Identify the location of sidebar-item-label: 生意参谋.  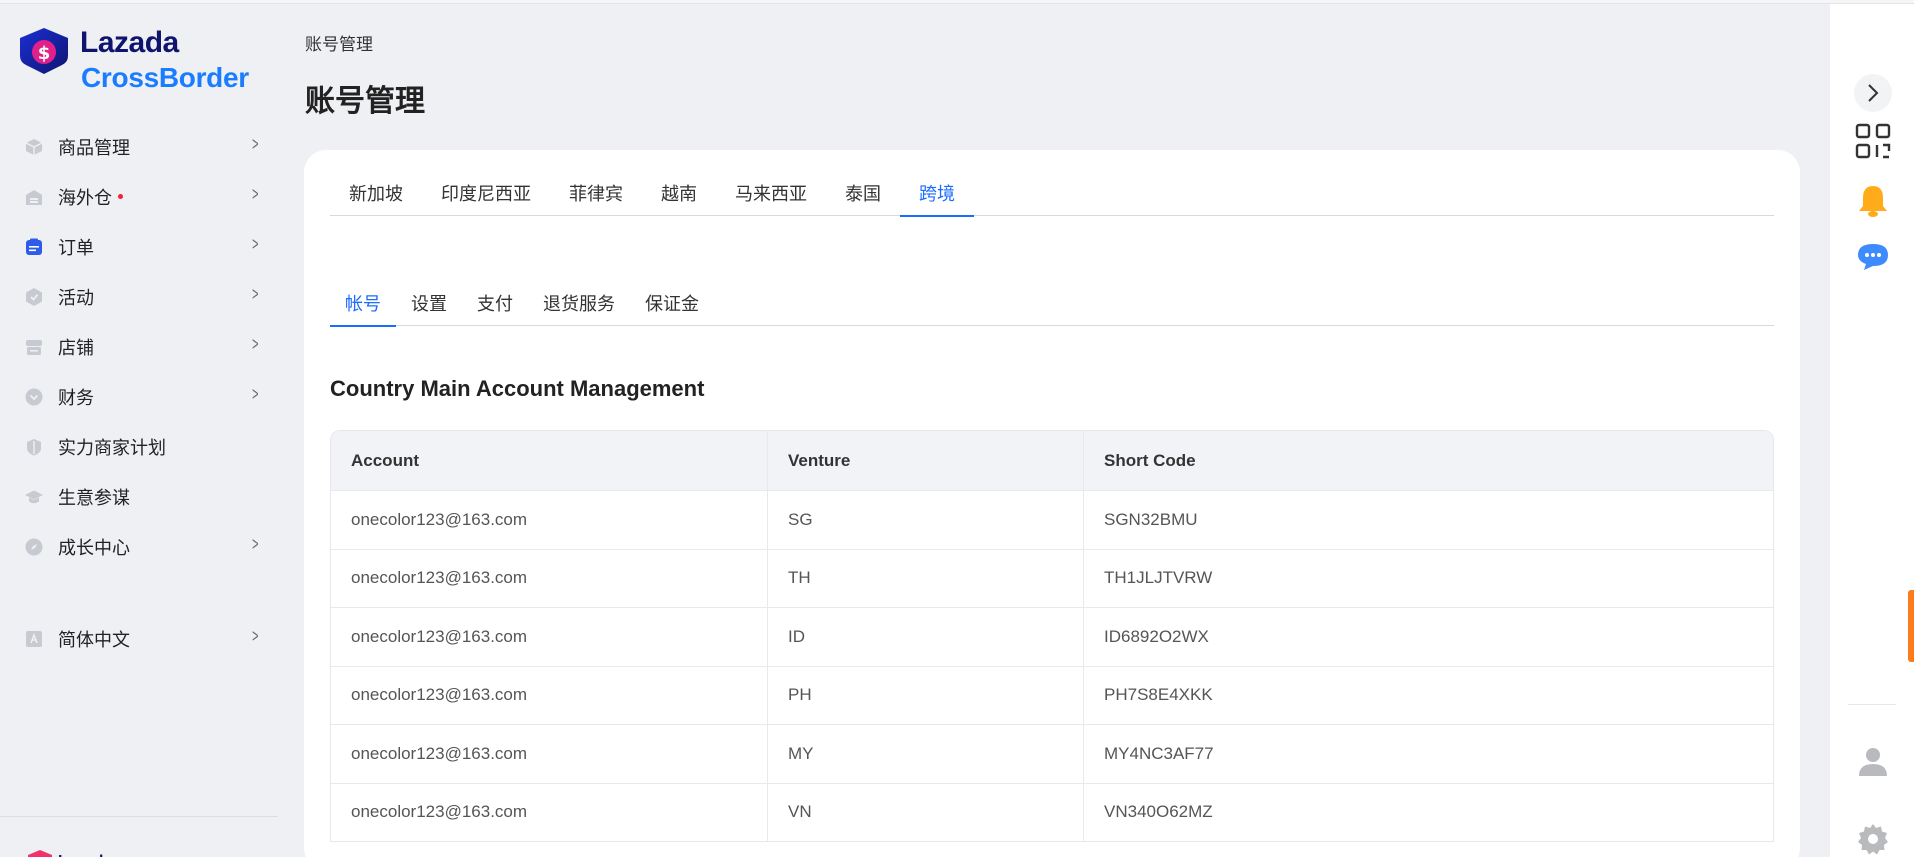
(94, 498).